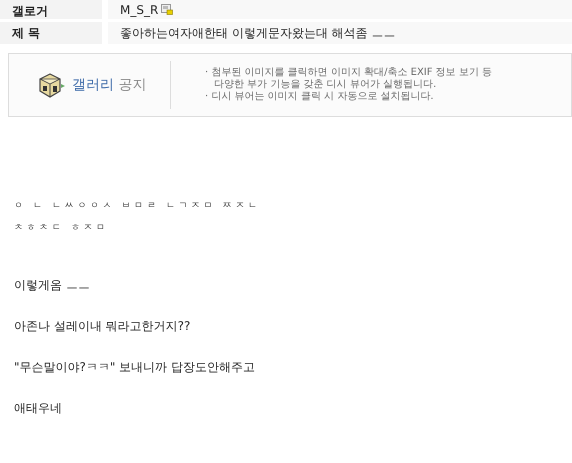 The width and height of the screenshot is (572, 463). What do you see at coordinates (325, 85) in the screenshot?
I see `notice-text: 다양한 부가 기능을 갖춘 디시 뷰어가 실행됩니다.` at bounding box center [325, 85].